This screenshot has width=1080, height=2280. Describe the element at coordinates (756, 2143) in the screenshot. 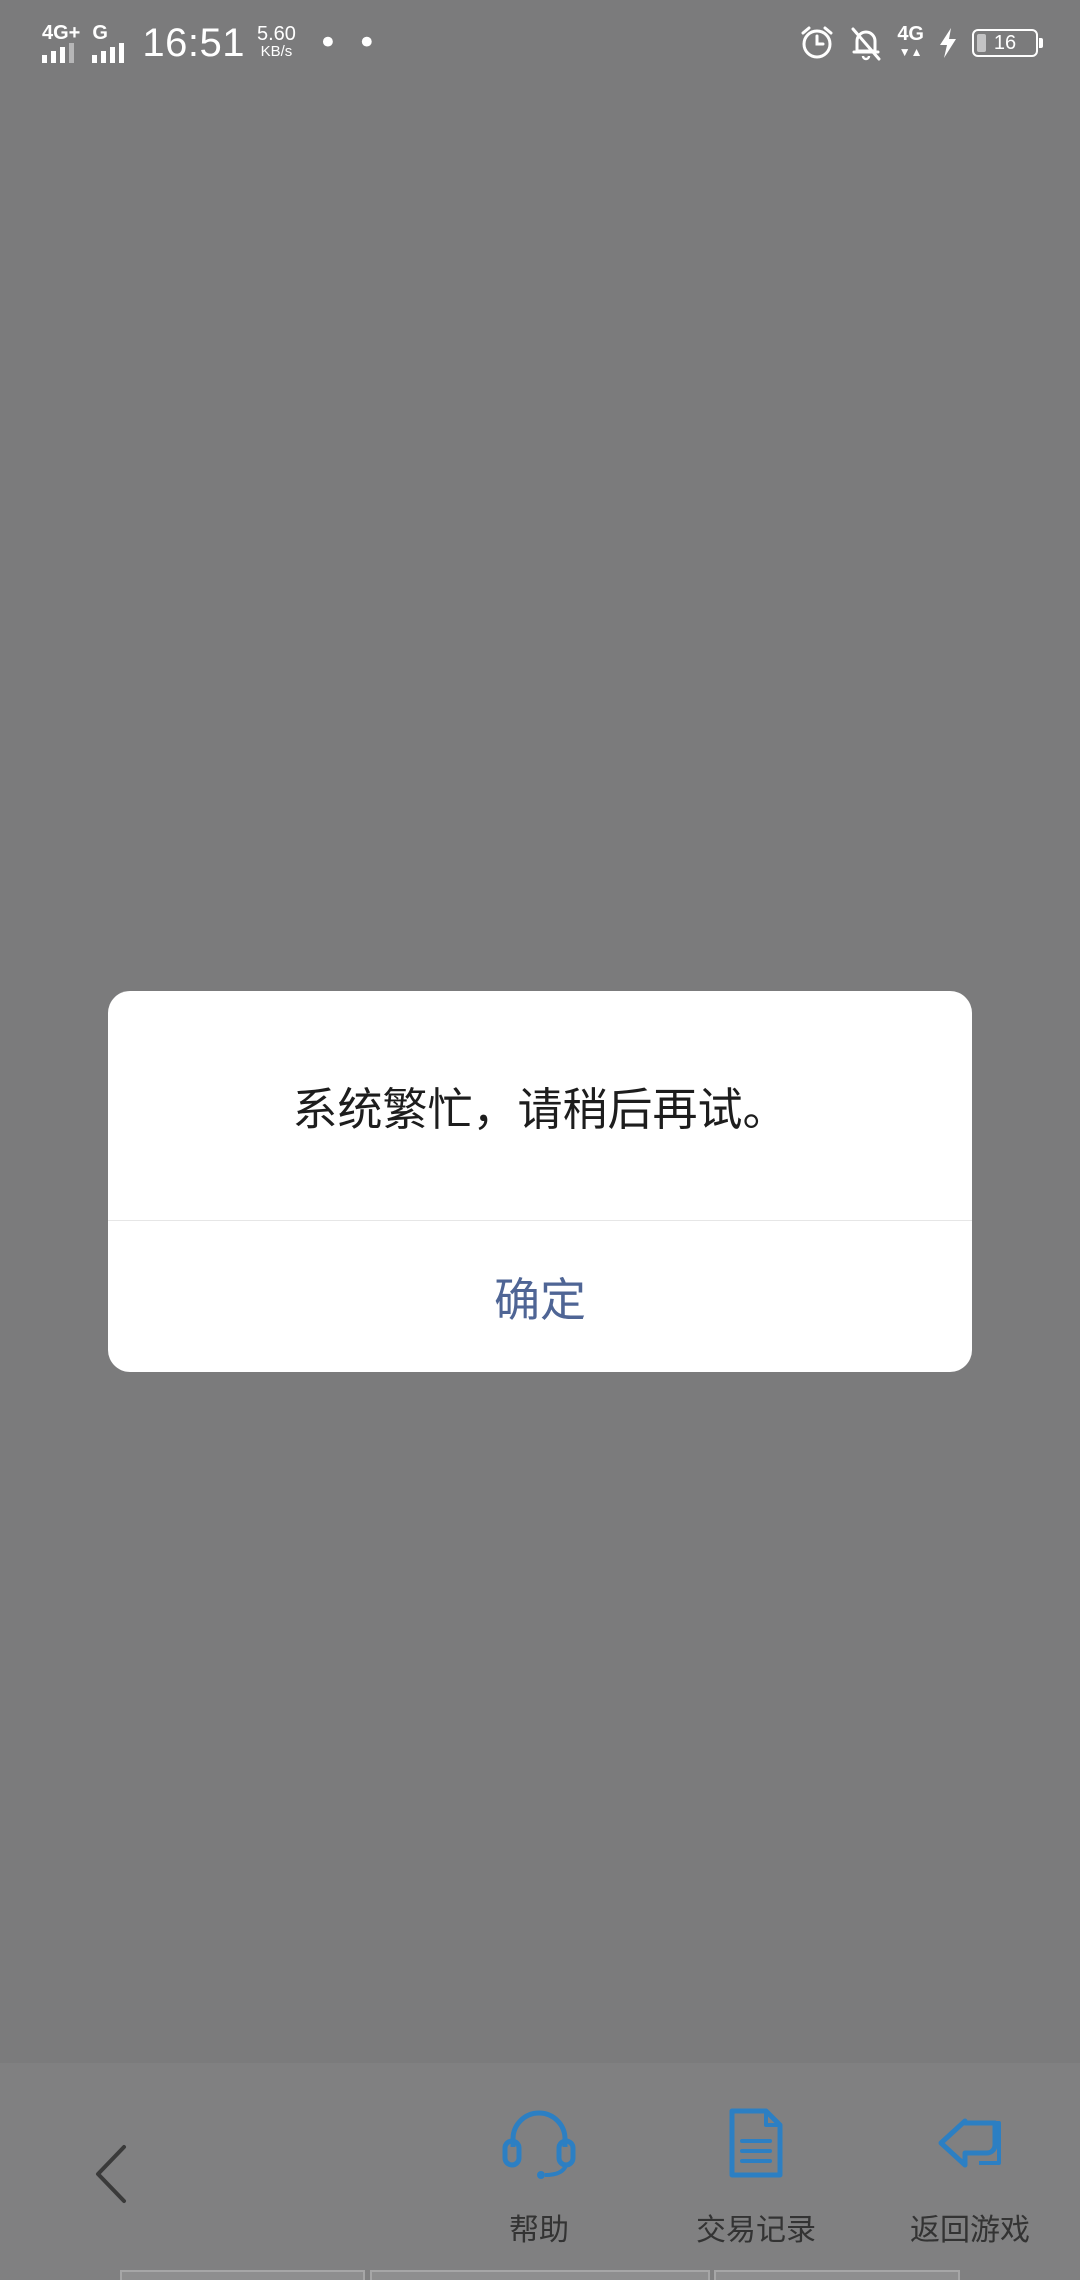

I see `document-icon` at that location.